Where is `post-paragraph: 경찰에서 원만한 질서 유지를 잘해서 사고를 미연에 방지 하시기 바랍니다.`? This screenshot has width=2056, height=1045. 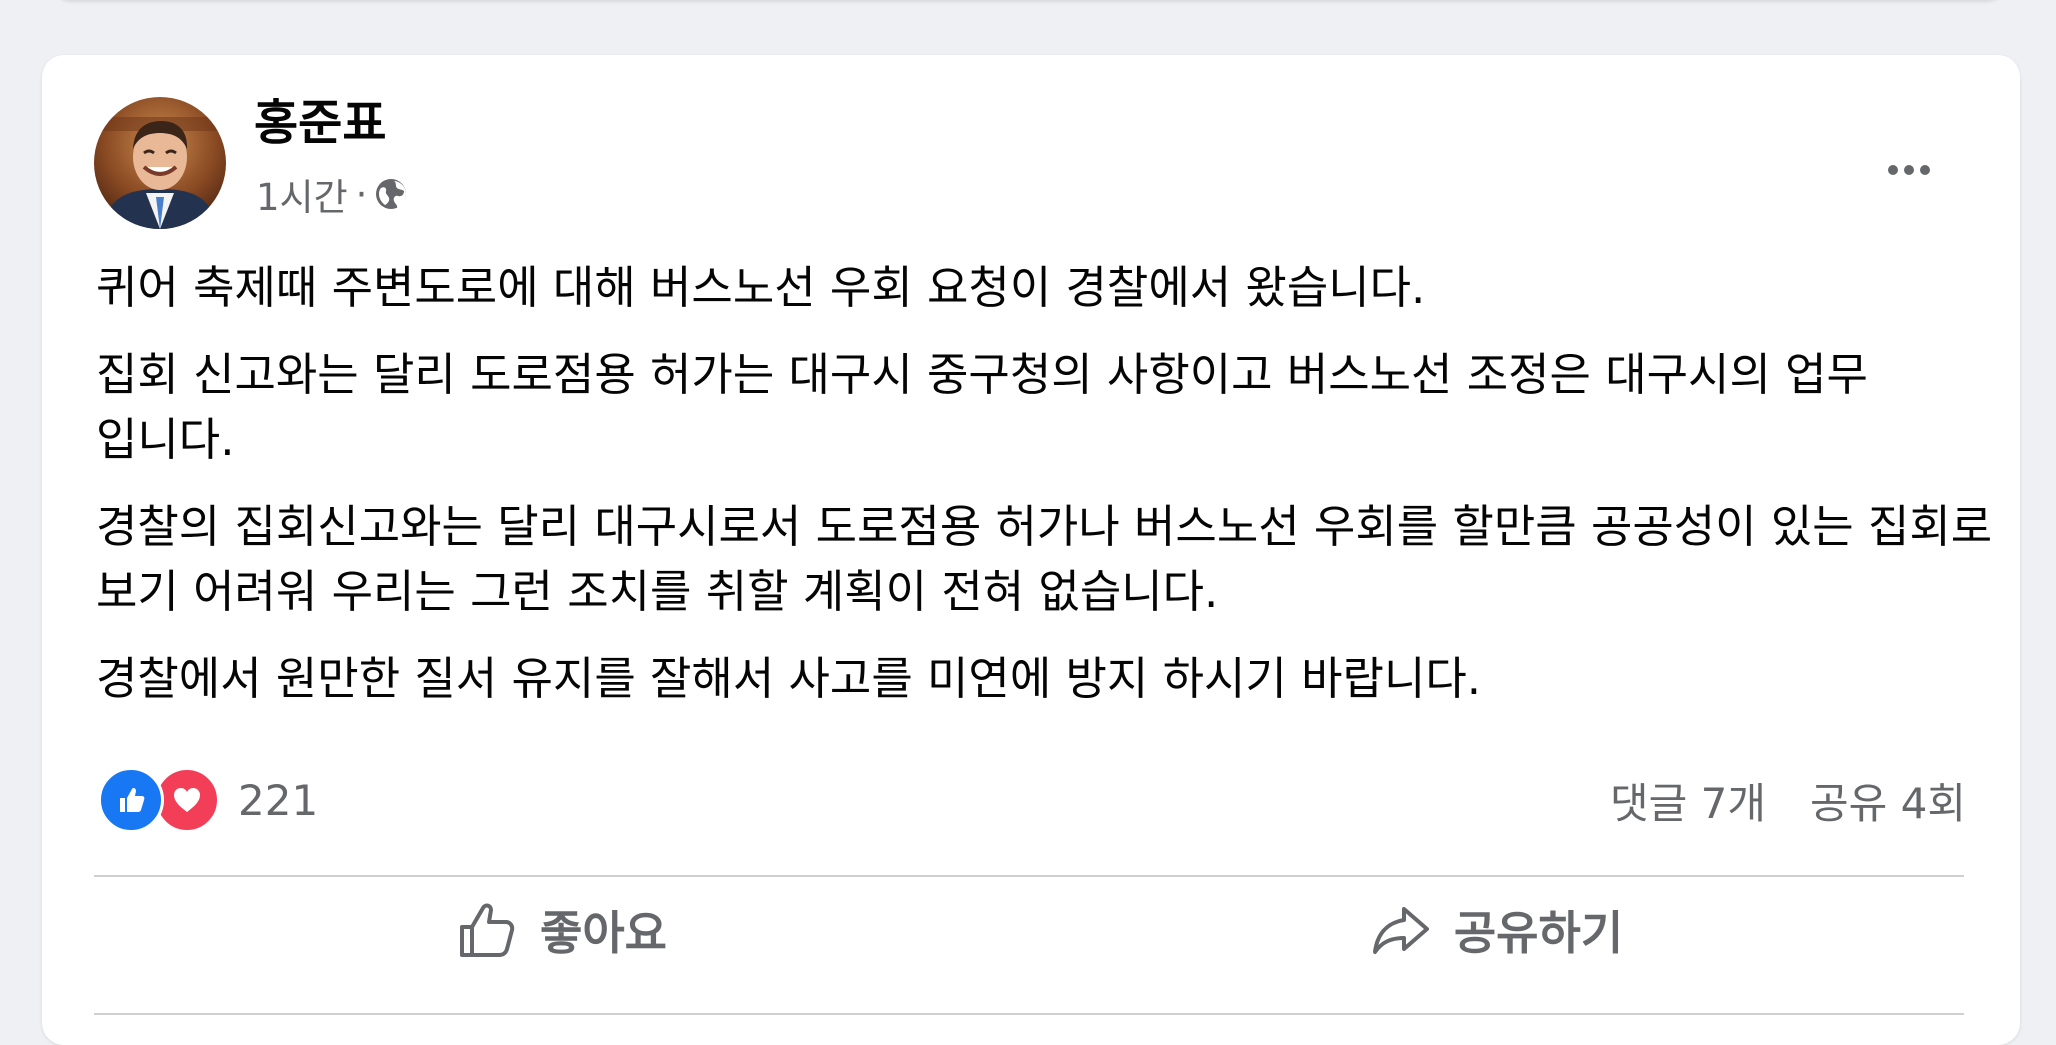 post-paragraph: 경찰에서 원만한 질서 유지를 잘해서 사고를 미연에 방지 하시기 바랍니다. is located at coordinates (789, 678).